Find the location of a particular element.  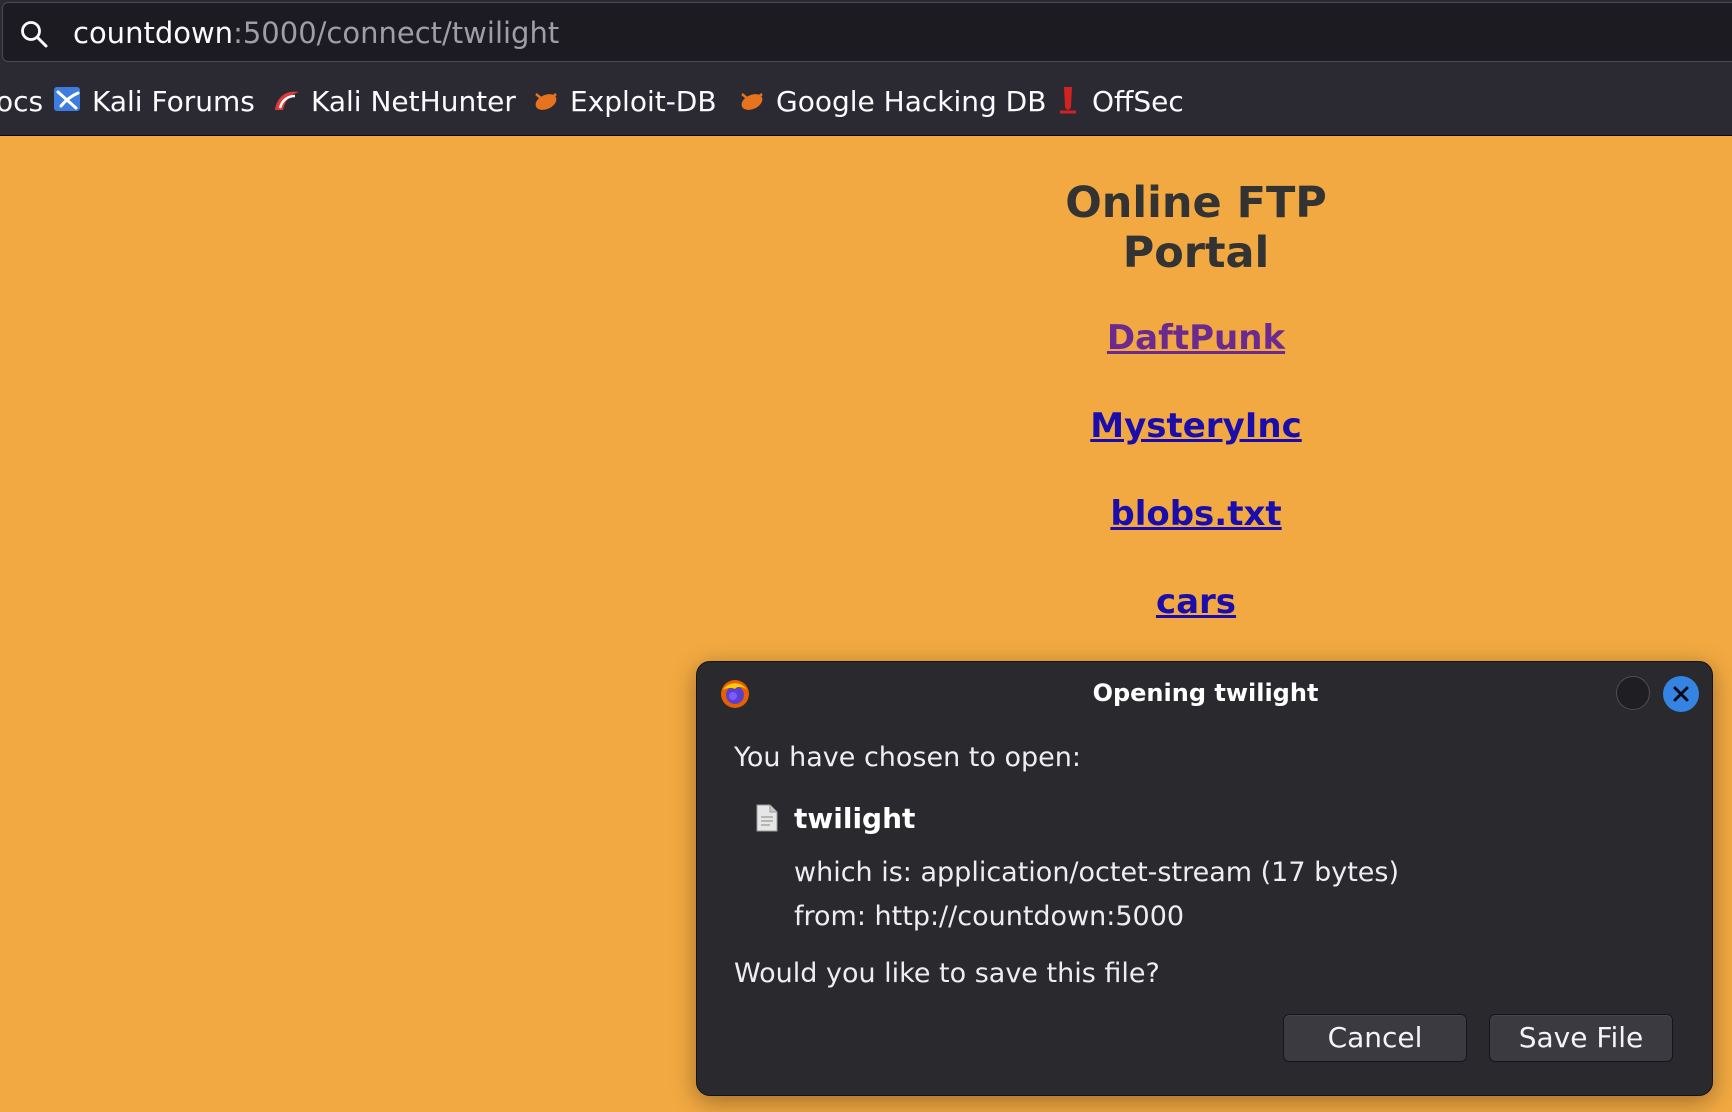

bookmark-google-hacking-db: Google Hacking DB is located at coordinates (891, 101).